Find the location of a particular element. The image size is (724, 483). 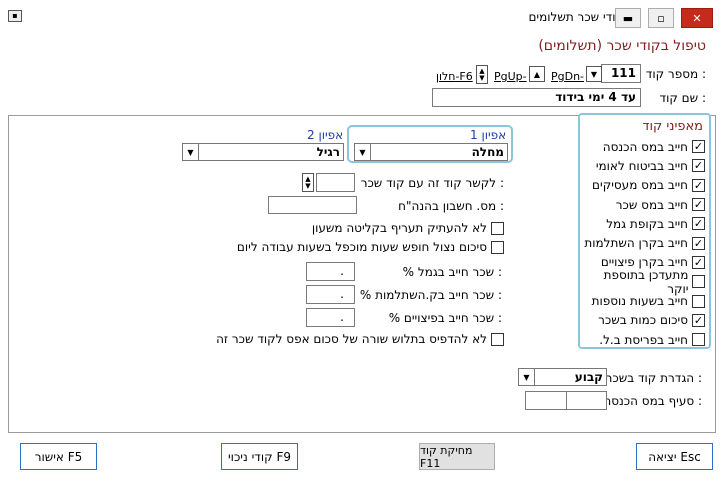

option2-label: אפיון 2 is located at coordinates (325, 135).